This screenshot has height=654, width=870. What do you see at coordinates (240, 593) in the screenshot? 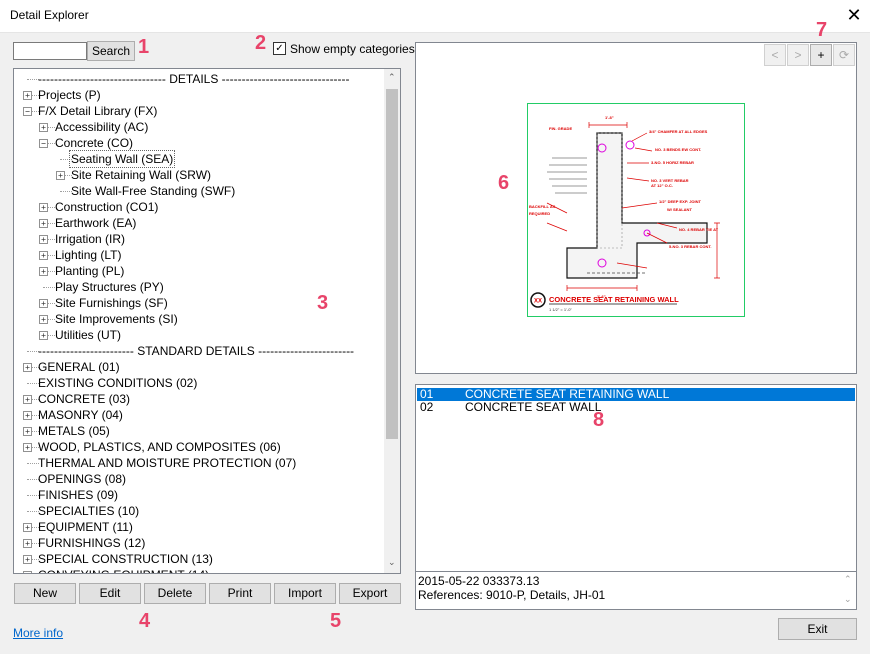
I see `print-button: Print` at bounding box center [240, 593].